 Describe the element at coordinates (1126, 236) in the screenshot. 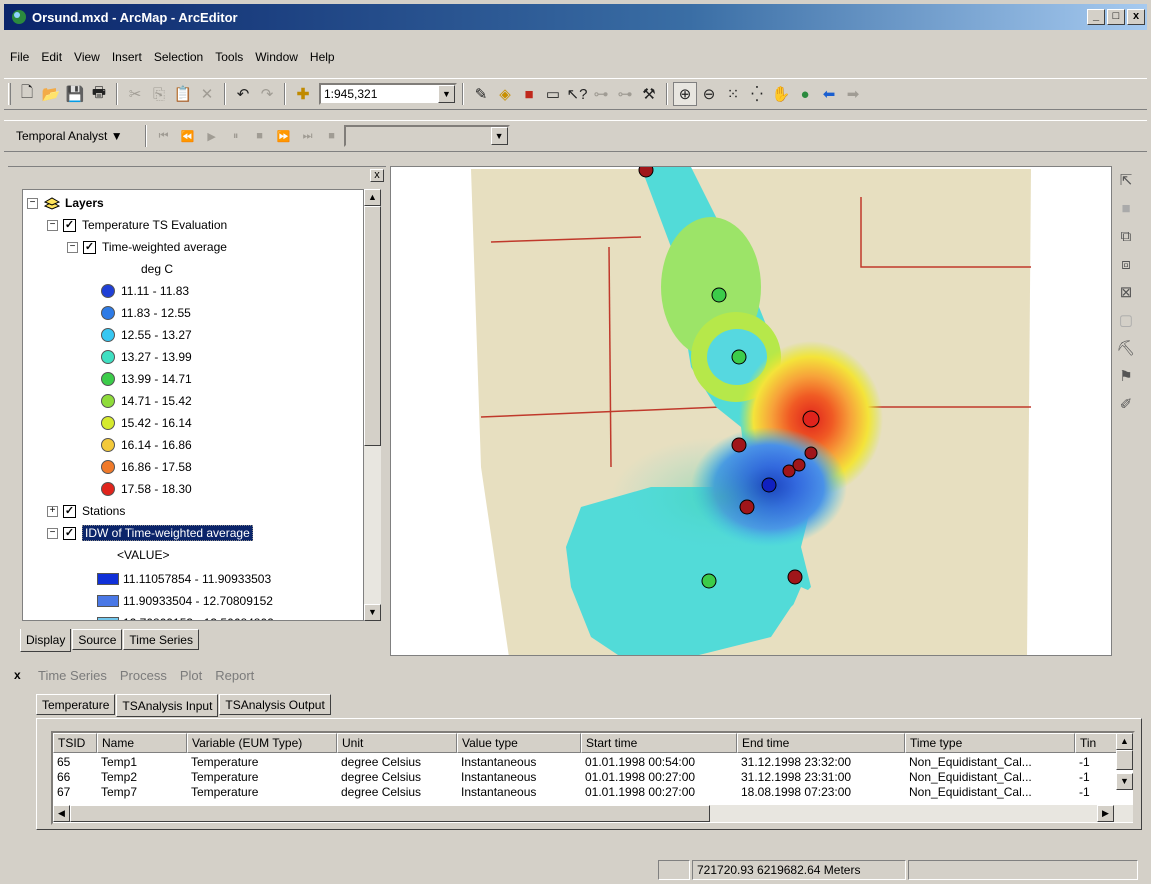

I see `identify-icon: ⧉` at that location.